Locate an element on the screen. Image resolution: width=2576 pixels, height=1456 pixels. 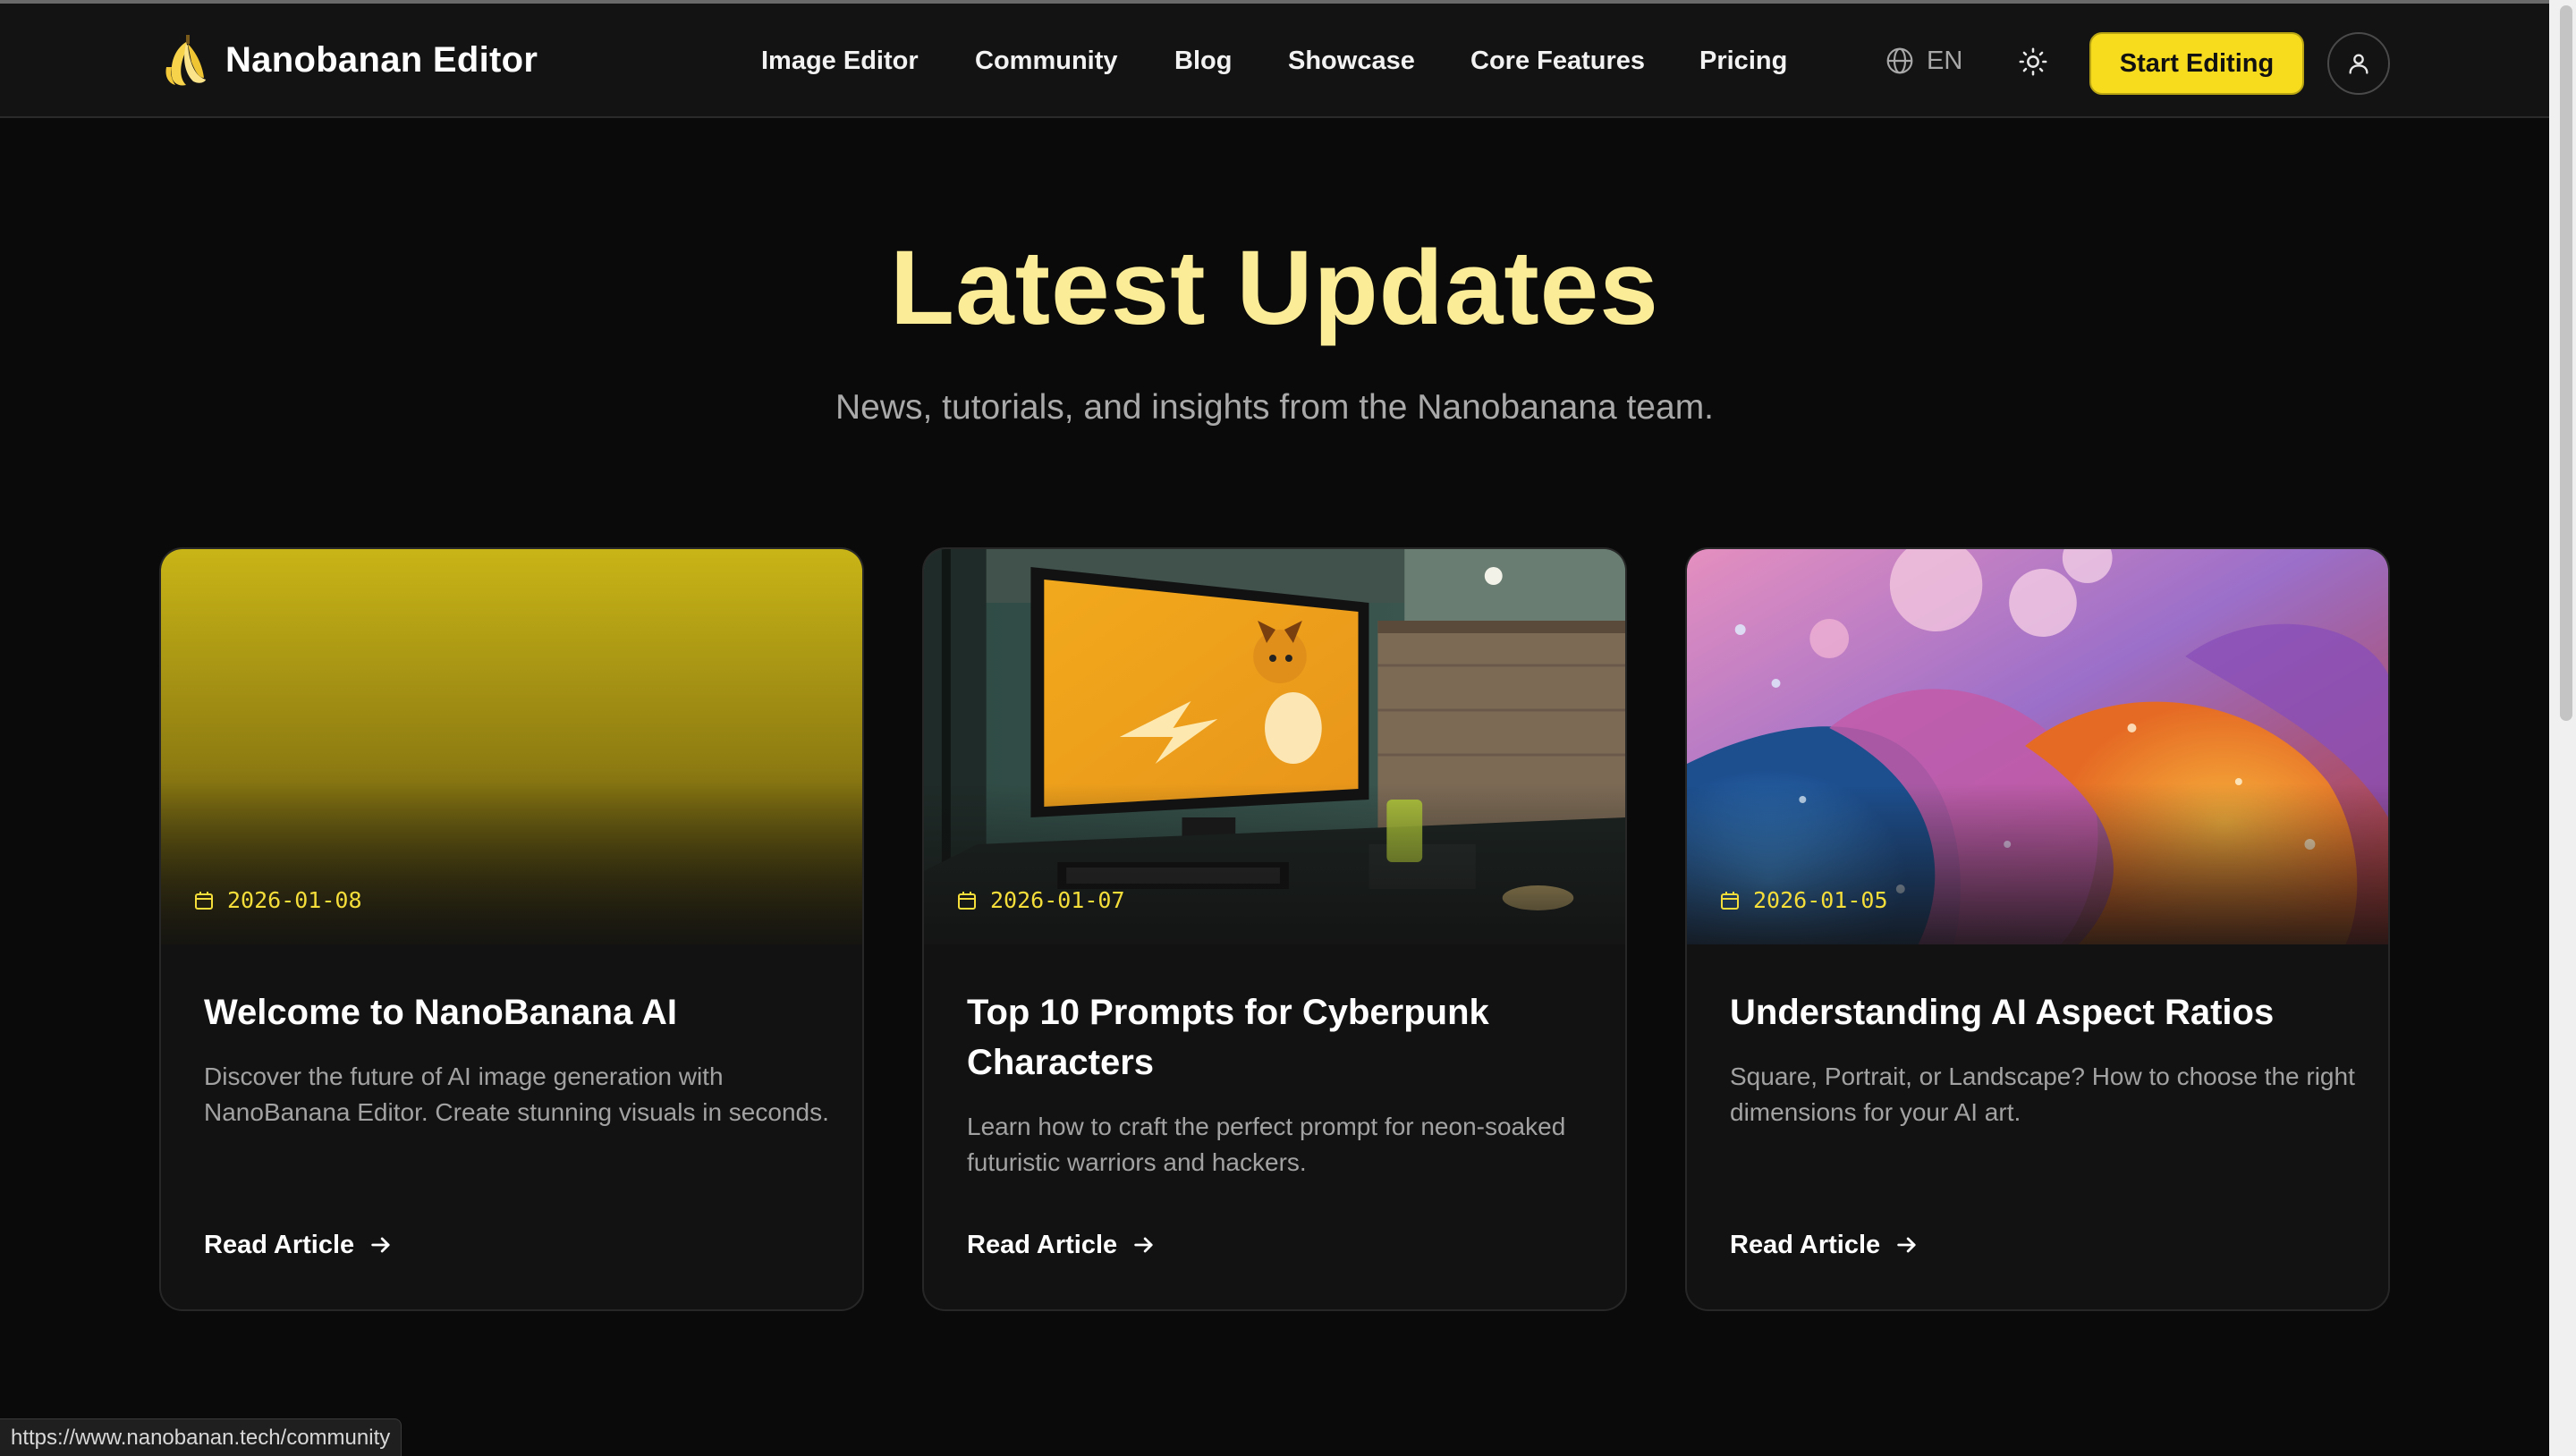
language-label: EN is located at coordinates (1945, 60).